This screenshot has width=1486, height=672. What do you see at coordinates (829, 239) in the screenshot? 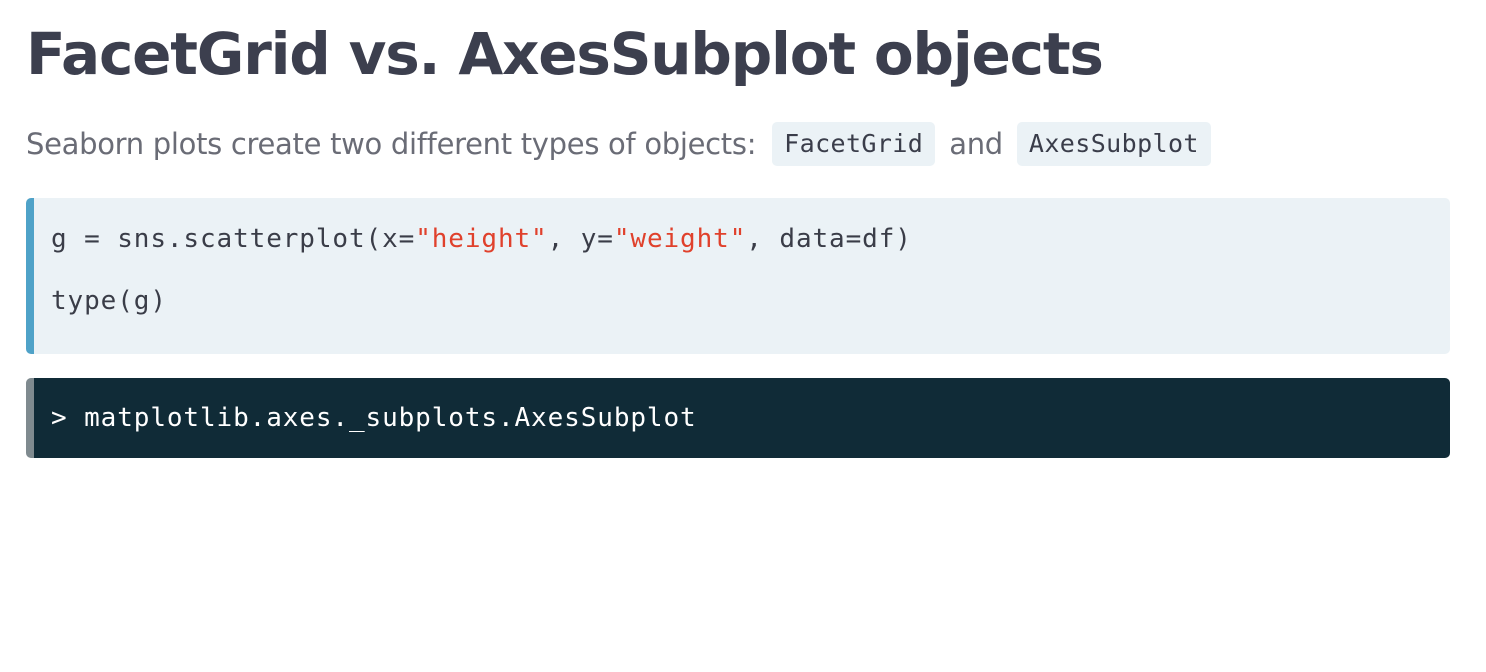
I see `code-token: , data=df)` at bounding box center [829, 239].